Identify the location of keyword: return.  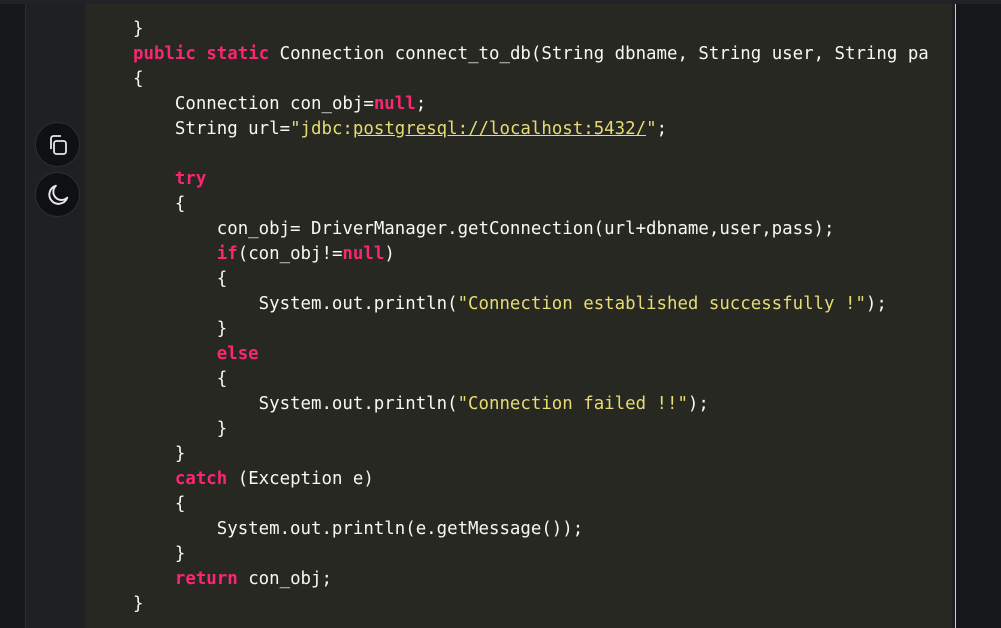
(206, 579).